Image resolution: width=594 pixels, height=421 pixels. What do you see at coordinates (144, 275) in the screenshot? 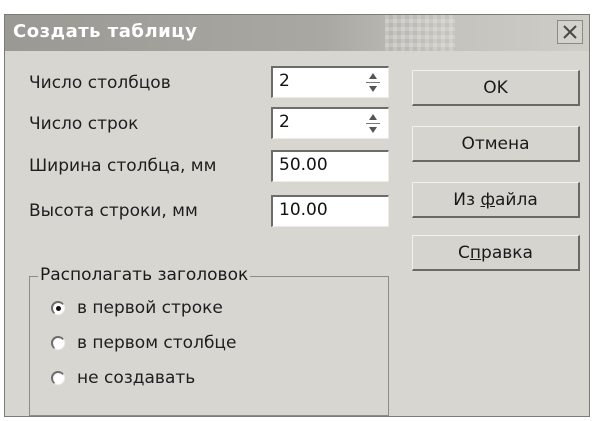
I see `header-placement-title: Располагать заголовок` at bounding box center [144, 275].